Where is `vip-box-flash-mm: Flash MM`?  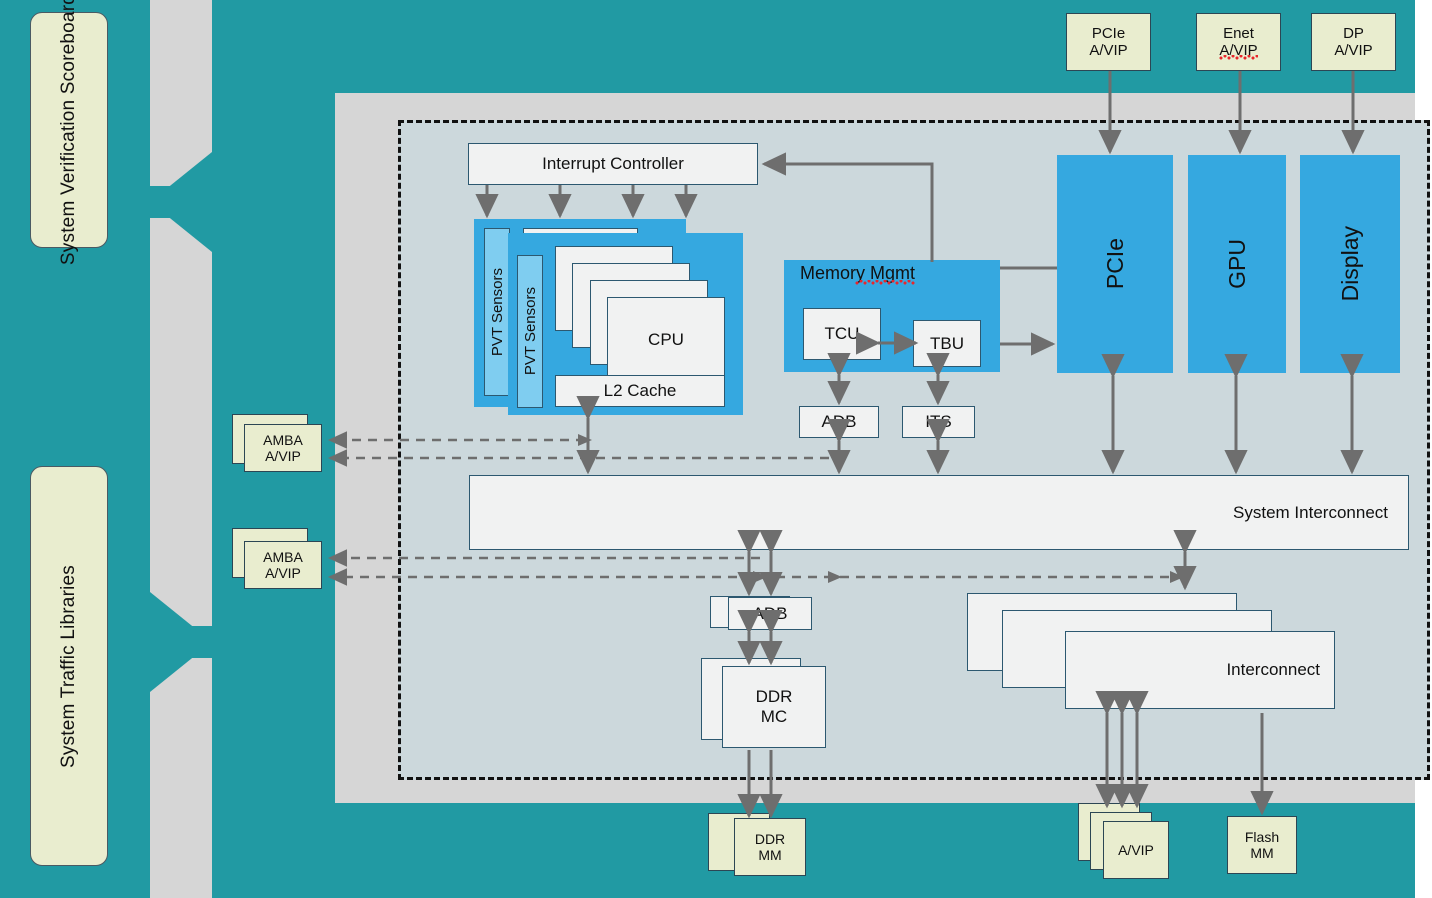 vip-box-flash-mm: Flash MM is located at coordinates (1262, 845).